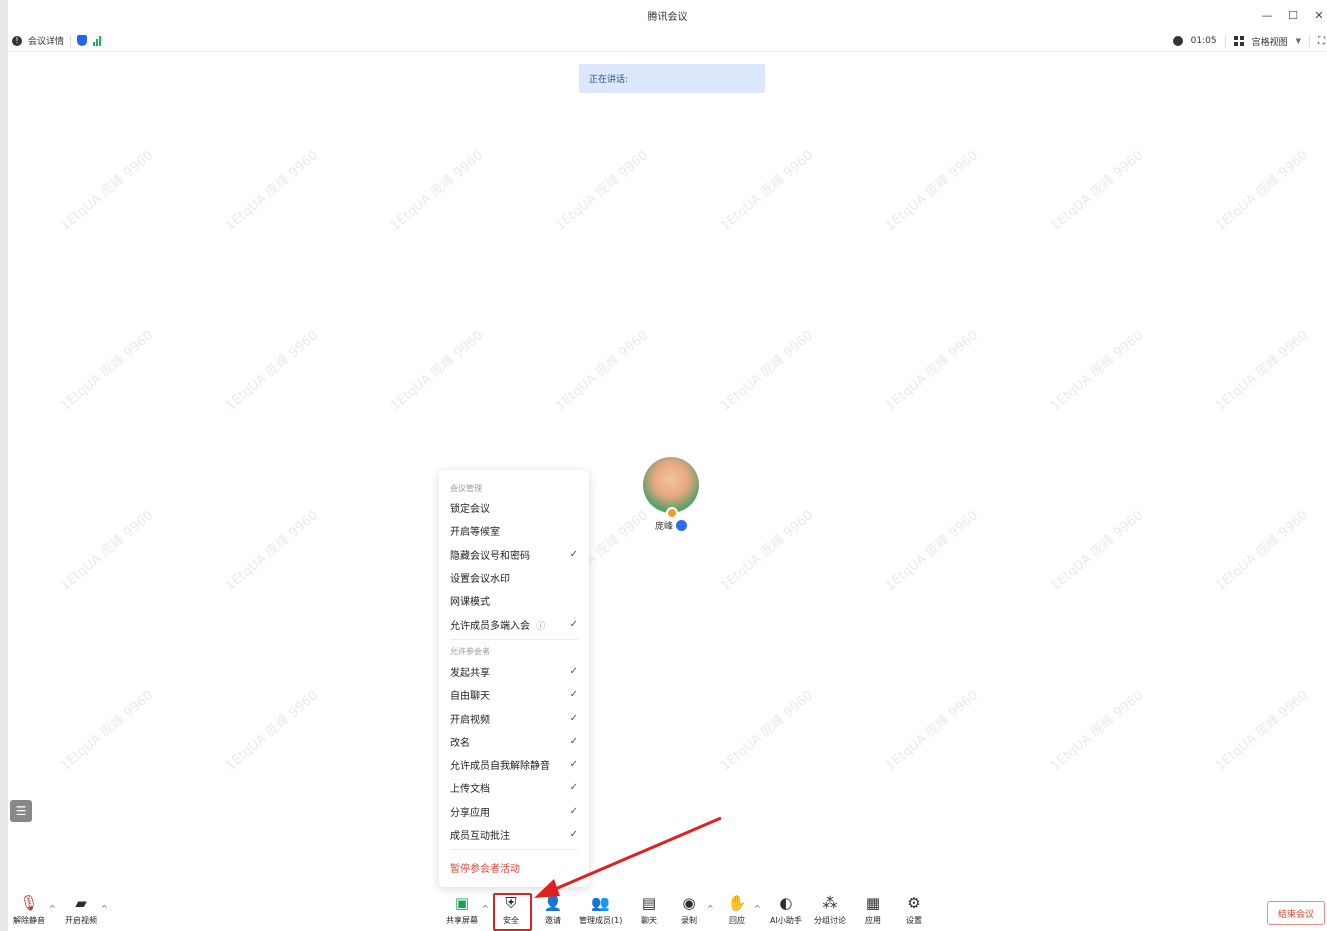  What do you see at coordinates (672, 513) in the screenshot?
I see `host-badge-icon` at bounding box center [672, 513].